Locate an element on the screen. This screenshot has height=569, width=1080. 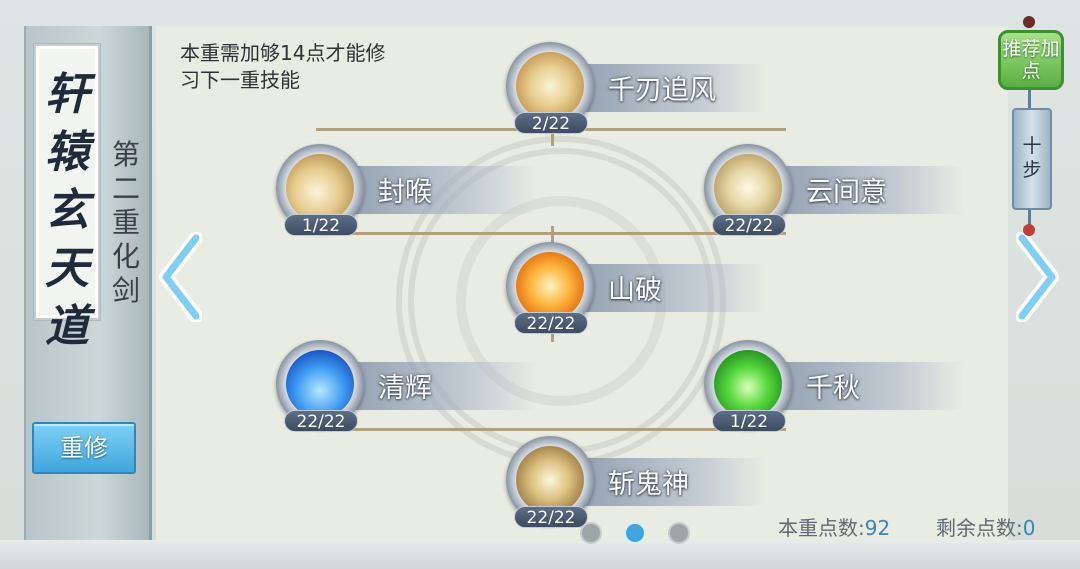
school-name-scroll: 轩 辕 玄 天 道 is located at coordinates (67, 198).